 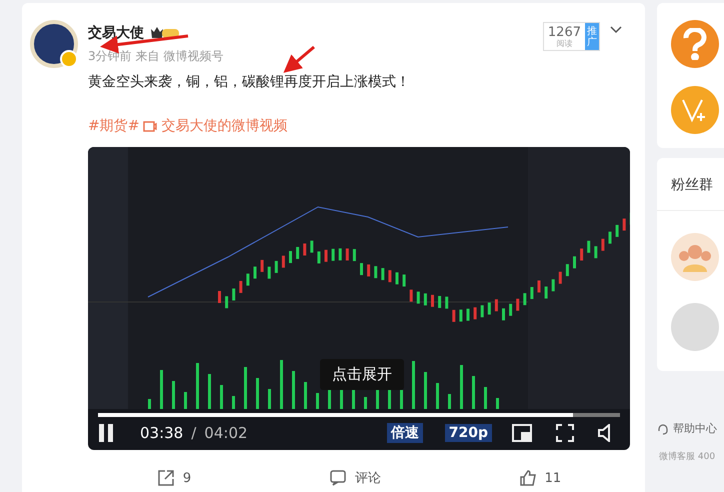 What do you see at coordinates (404, 433) in the screenshot?
I see `speed-button: 倍速` at bounding box center [404, 433].